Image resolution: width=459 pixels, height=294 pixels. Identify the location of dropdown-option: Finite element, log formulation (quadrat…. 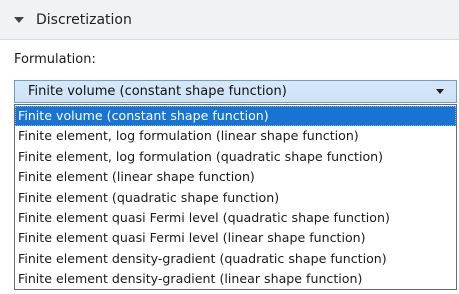
(235, 157).